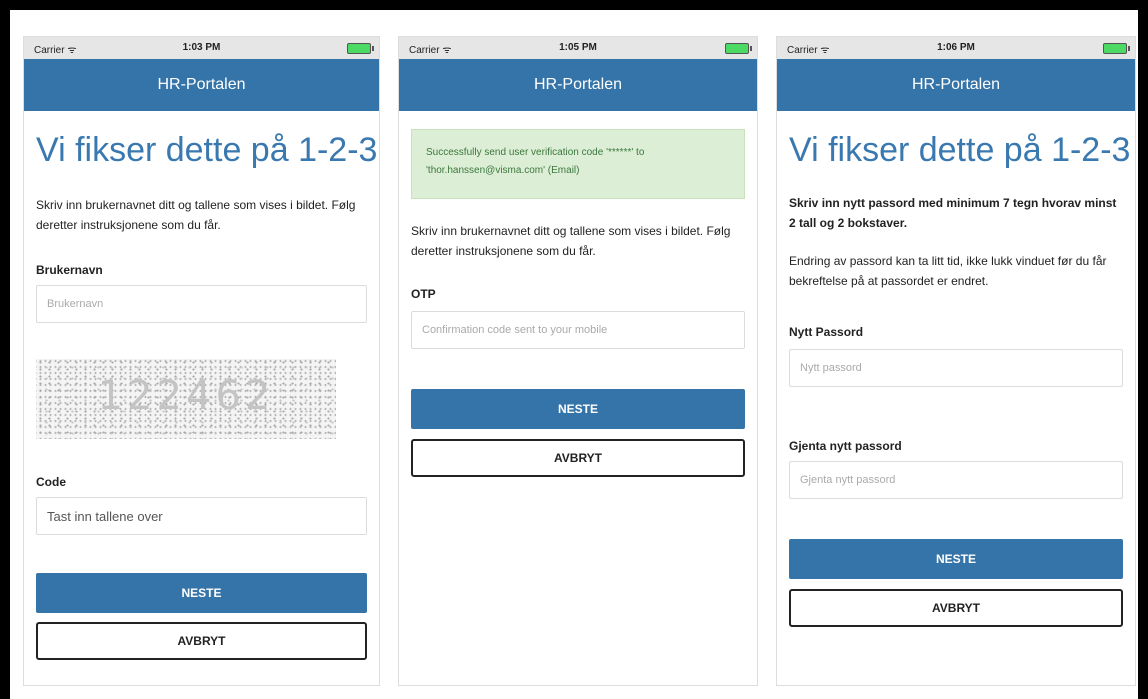 The height and width of the screenshot is (699, 1148). I want to click on otp-input: Confirmation code sent to your mobile, so click(578, 330).